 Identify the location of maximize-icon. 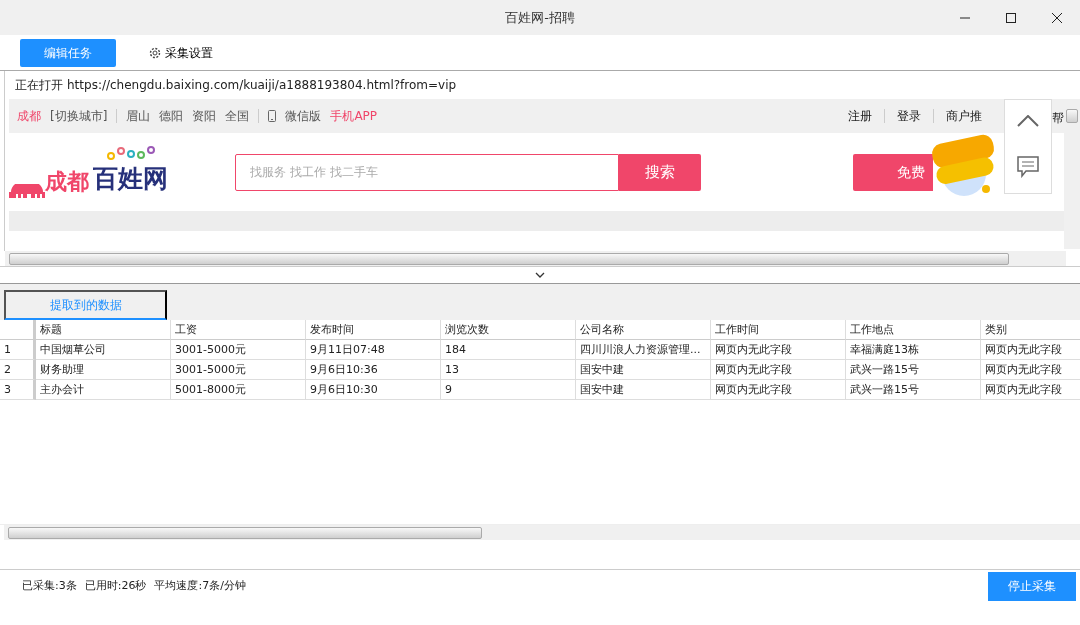
(1011, 17).